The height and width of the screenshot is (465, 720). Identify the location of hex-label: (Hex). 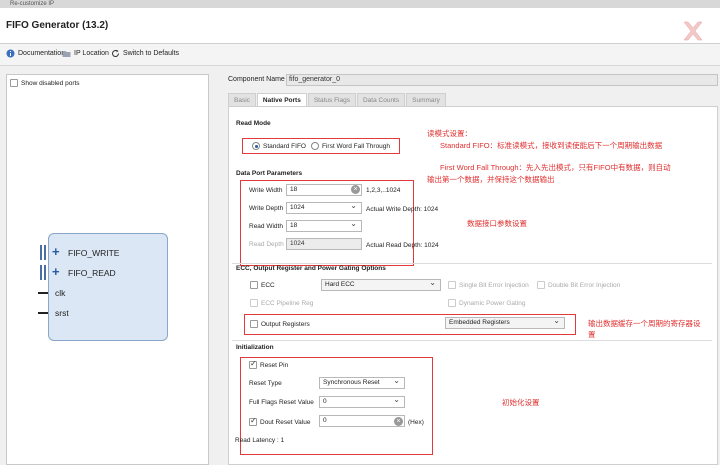
(416, 422).